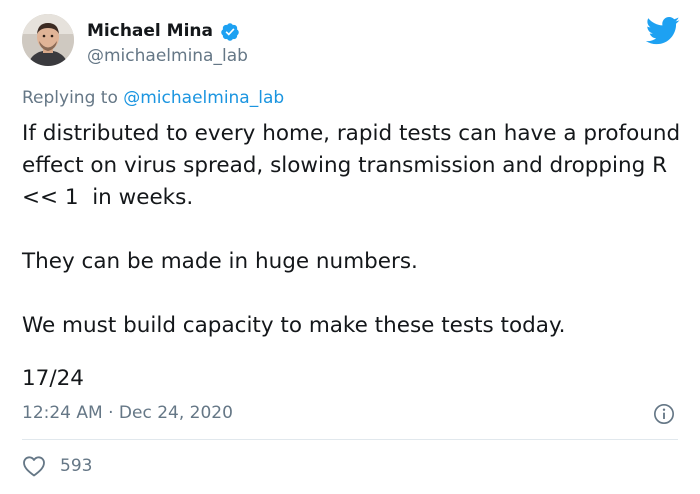 The image size is (700, 494). Describe the element at coordinates (34, 466) in the screenshot. I see `heart-icon` at that location.